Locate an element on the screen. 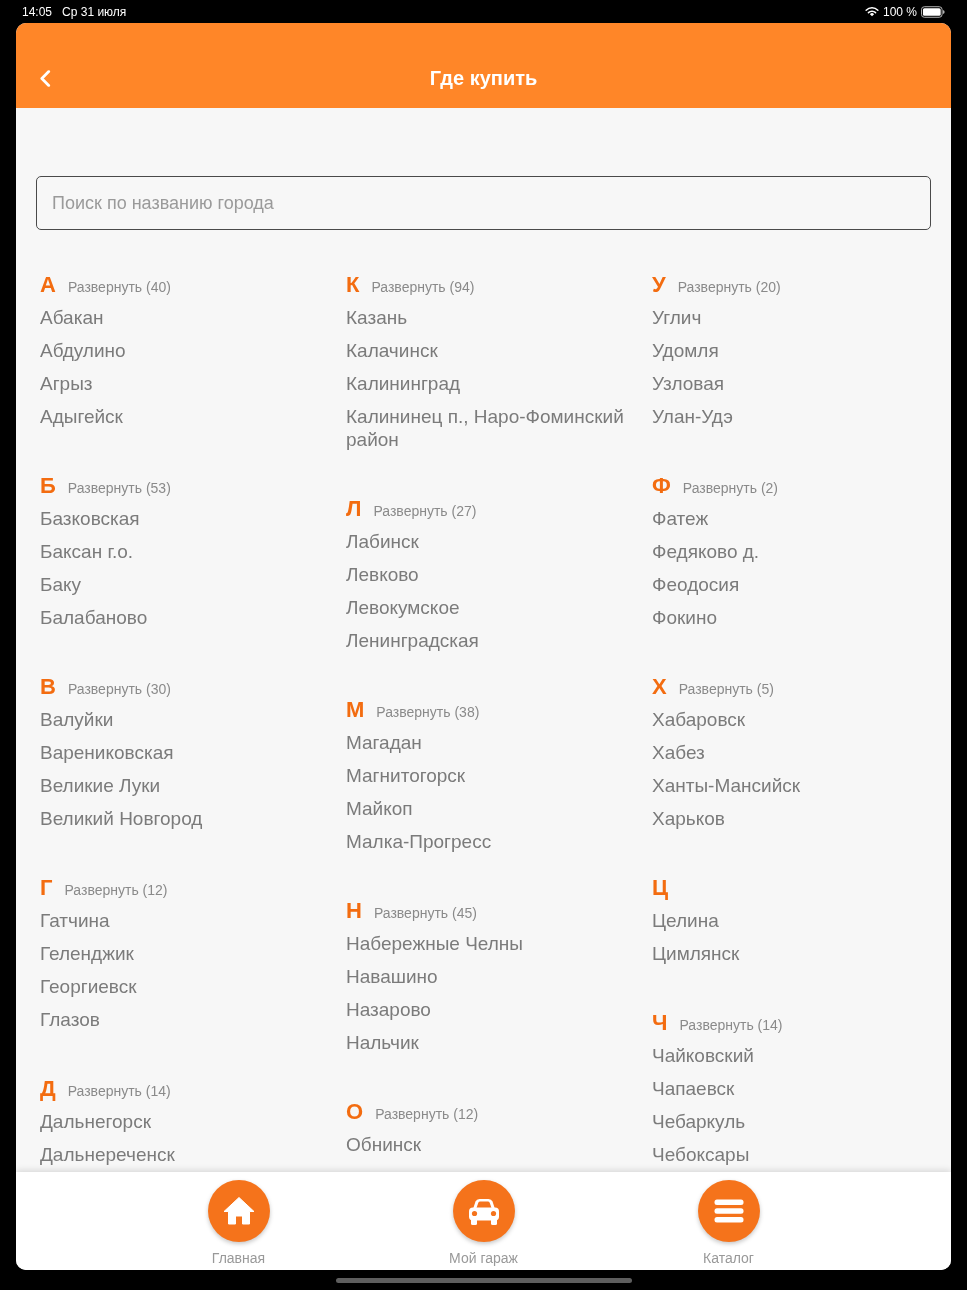 The width and height of the screenshot is (967, 1290). city-item: Геленджик is located at coordinates (188, 953).